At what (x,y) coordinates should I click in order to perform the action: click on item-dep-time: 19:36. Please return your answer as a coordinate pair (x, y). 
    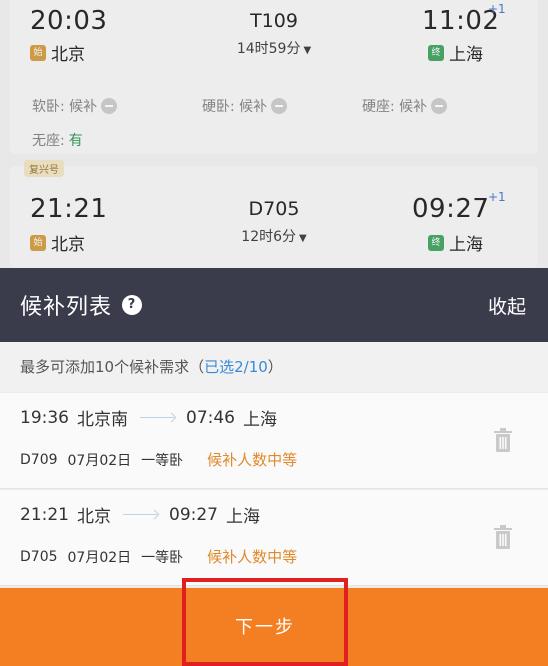
    Looking at the image, I should click on (44, 417).